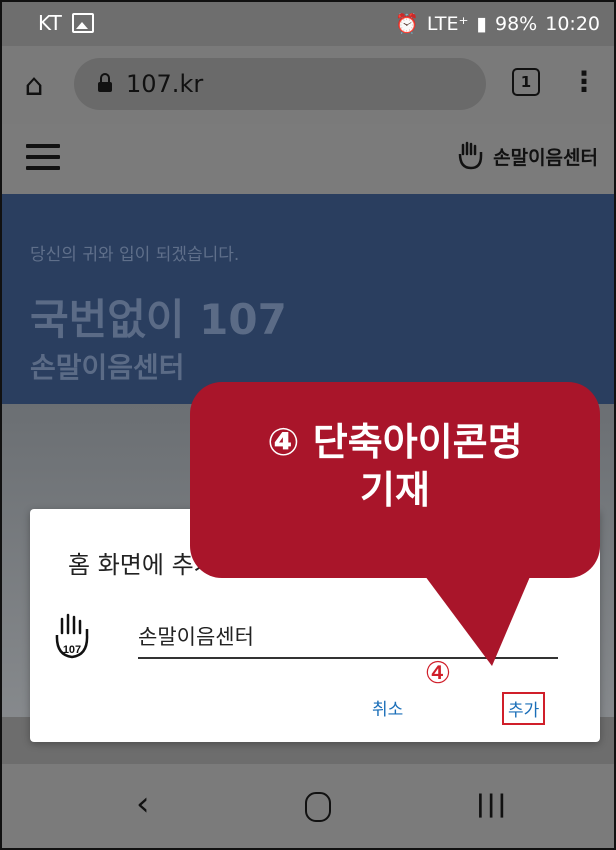 This screenshot has width=616, height=850. What do you see at coordinates (395, 442) in the screenshot?
I see `callout-line-1: ④ 단축아이콘명` at bounding box center [395, 442].